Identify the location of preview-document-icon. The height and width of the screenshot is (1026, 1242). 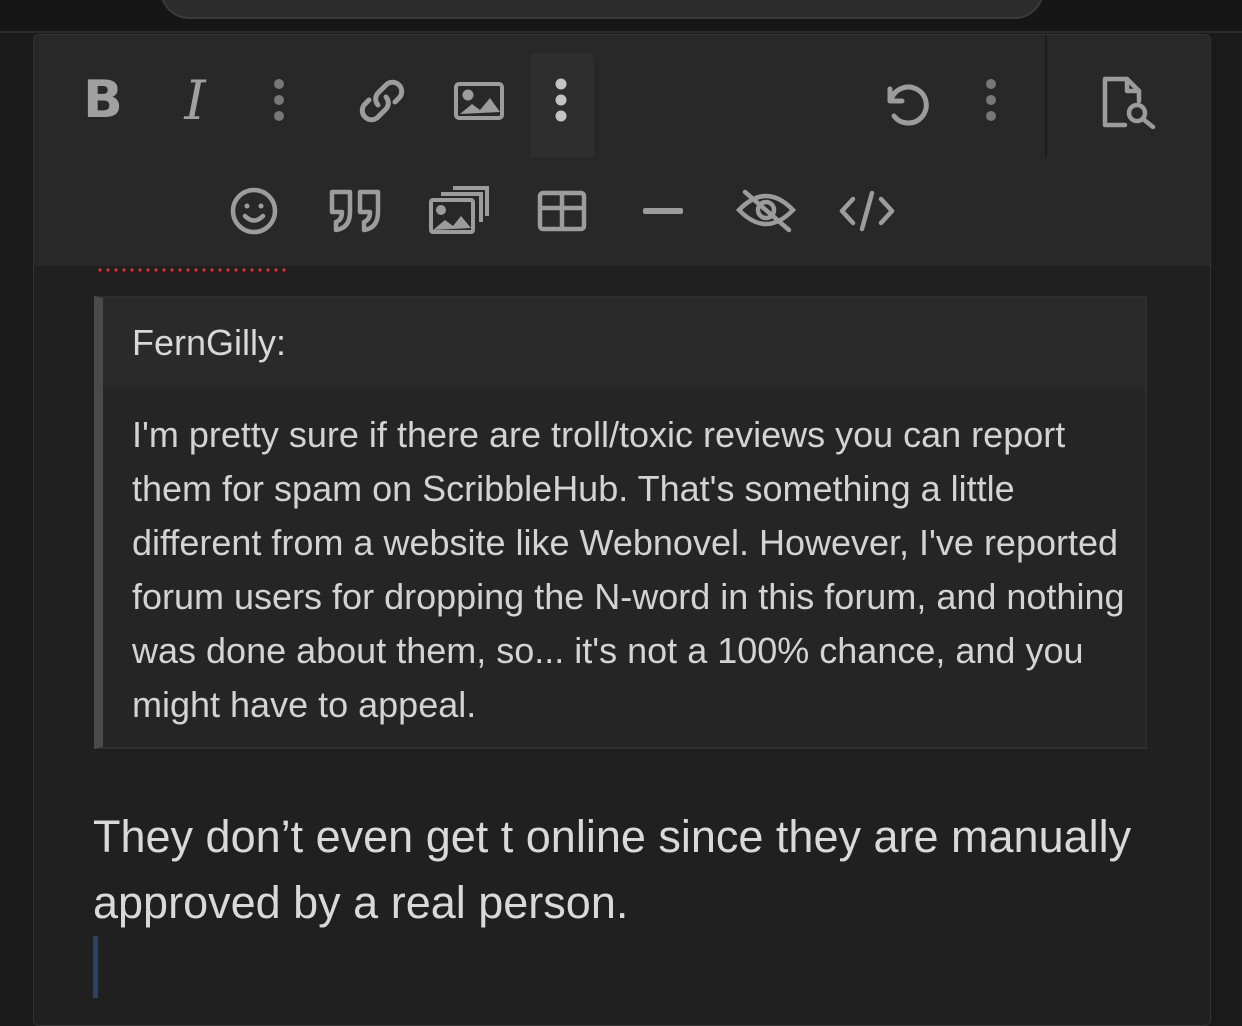
(1129, 102).